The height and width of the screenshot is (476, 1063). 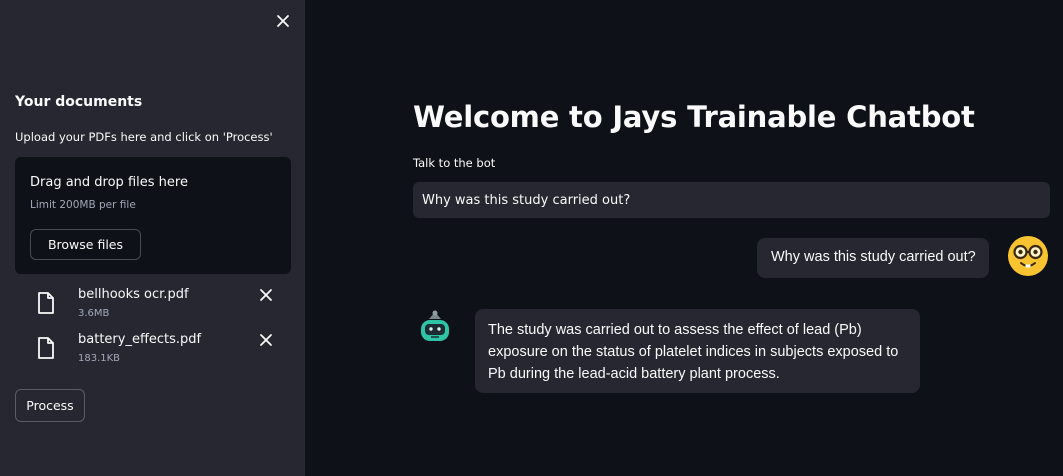 I want to click on browse-files-button: Browse files, so click(x=85, y=244).